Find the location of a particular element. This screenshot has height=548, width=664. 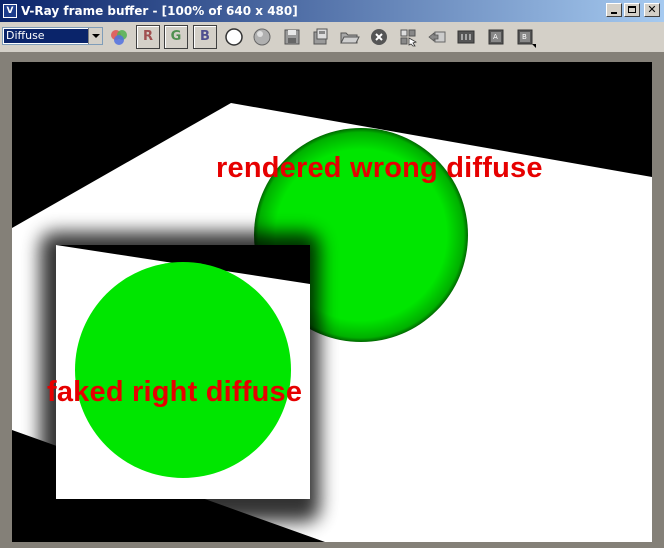

channel-dropdown: Diffuse is located at coordinates (52, 36).